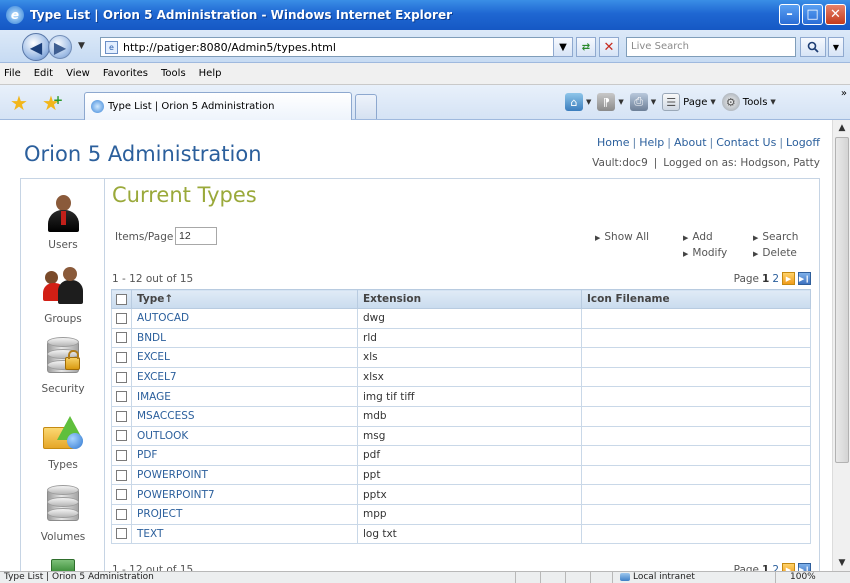 This screenshot has width=850, height=583. What do you see at coordinates (746, 142) in the screenshot?
I see `link-contact-us: Contact Us` at bounding box center [746, 142].